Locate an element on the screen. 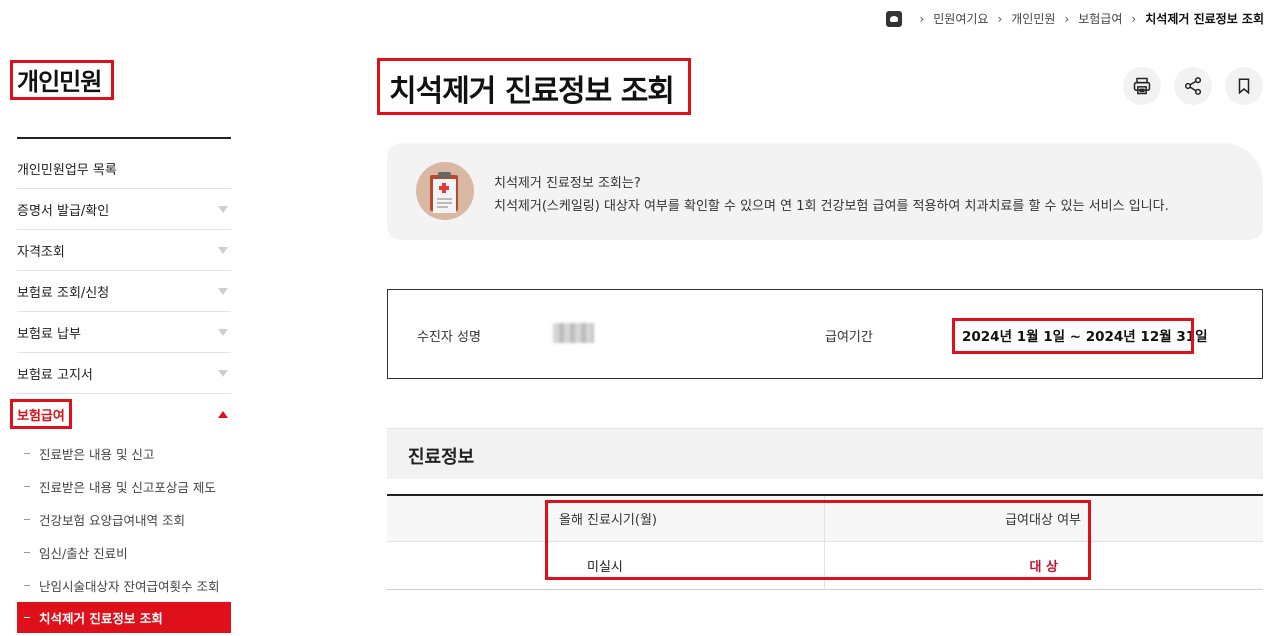 The image size is (1280, 636). submenu-item: 진료받은 내용 및 신고포상금 제도 is located at coordinates (124, 486).